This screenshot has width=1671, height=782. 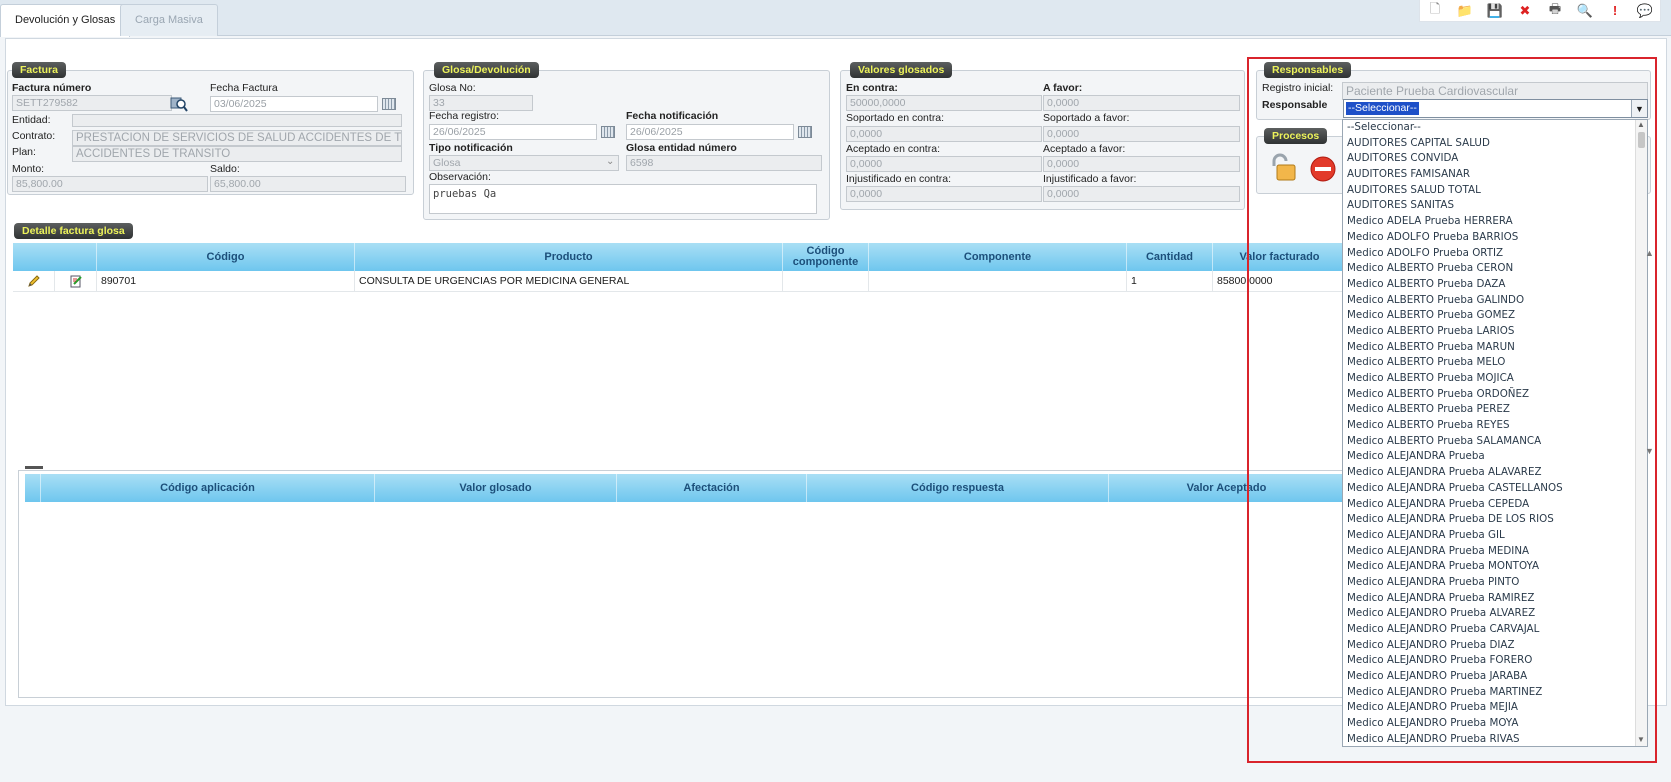 What do you see at coordinates (998, 257) in the screenshot?
I see `grid-header-componente: Componente` at bounding box center [998, 257].